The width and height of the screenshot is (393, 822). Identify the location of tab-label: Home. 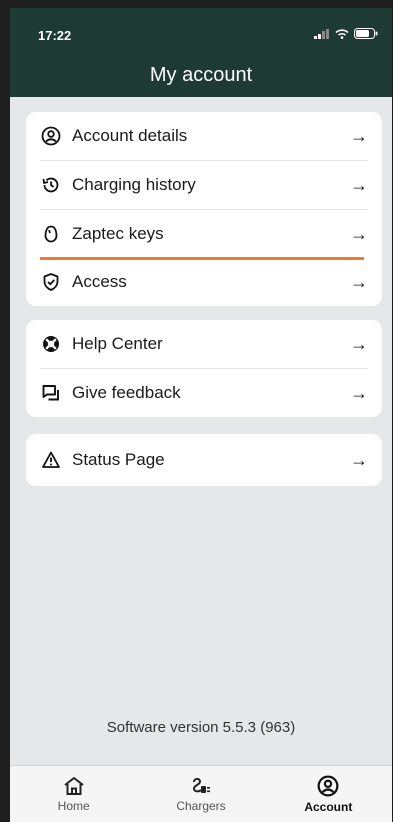
(73, 805).